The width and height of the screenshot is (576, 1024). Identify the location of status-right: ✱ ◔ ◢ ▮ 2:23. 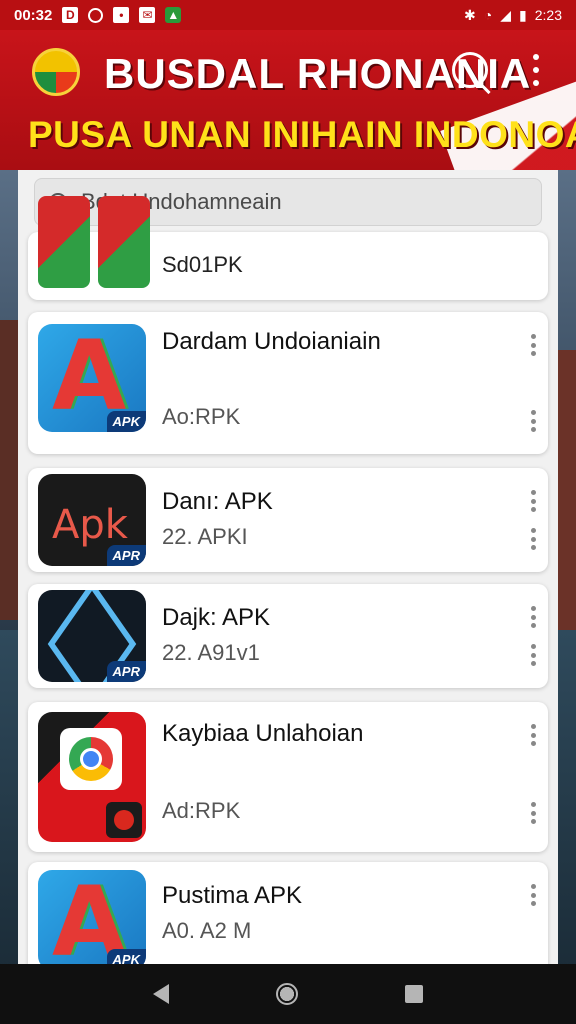
(513, 15).